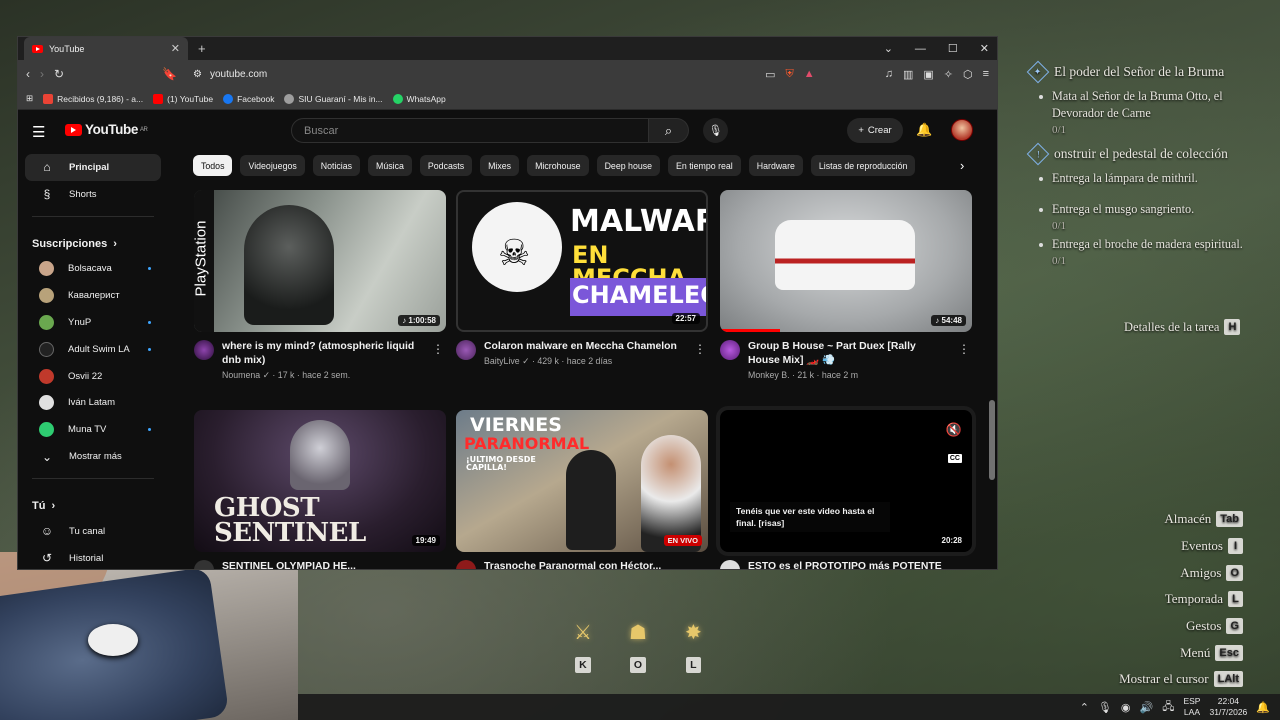 The width and height of the screenshot is (1280, 720). I want to click on voice-search-button: 🎙, so click(715, 130).